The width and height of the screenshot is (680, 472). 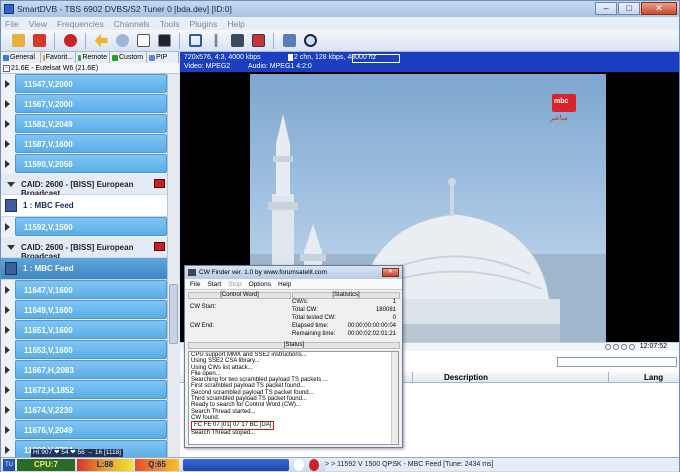 What do you see at coordinates (86, 369) in the screenshot?
I see `frequency-row: 11667,H,2083` at bounding box center [86, 369].